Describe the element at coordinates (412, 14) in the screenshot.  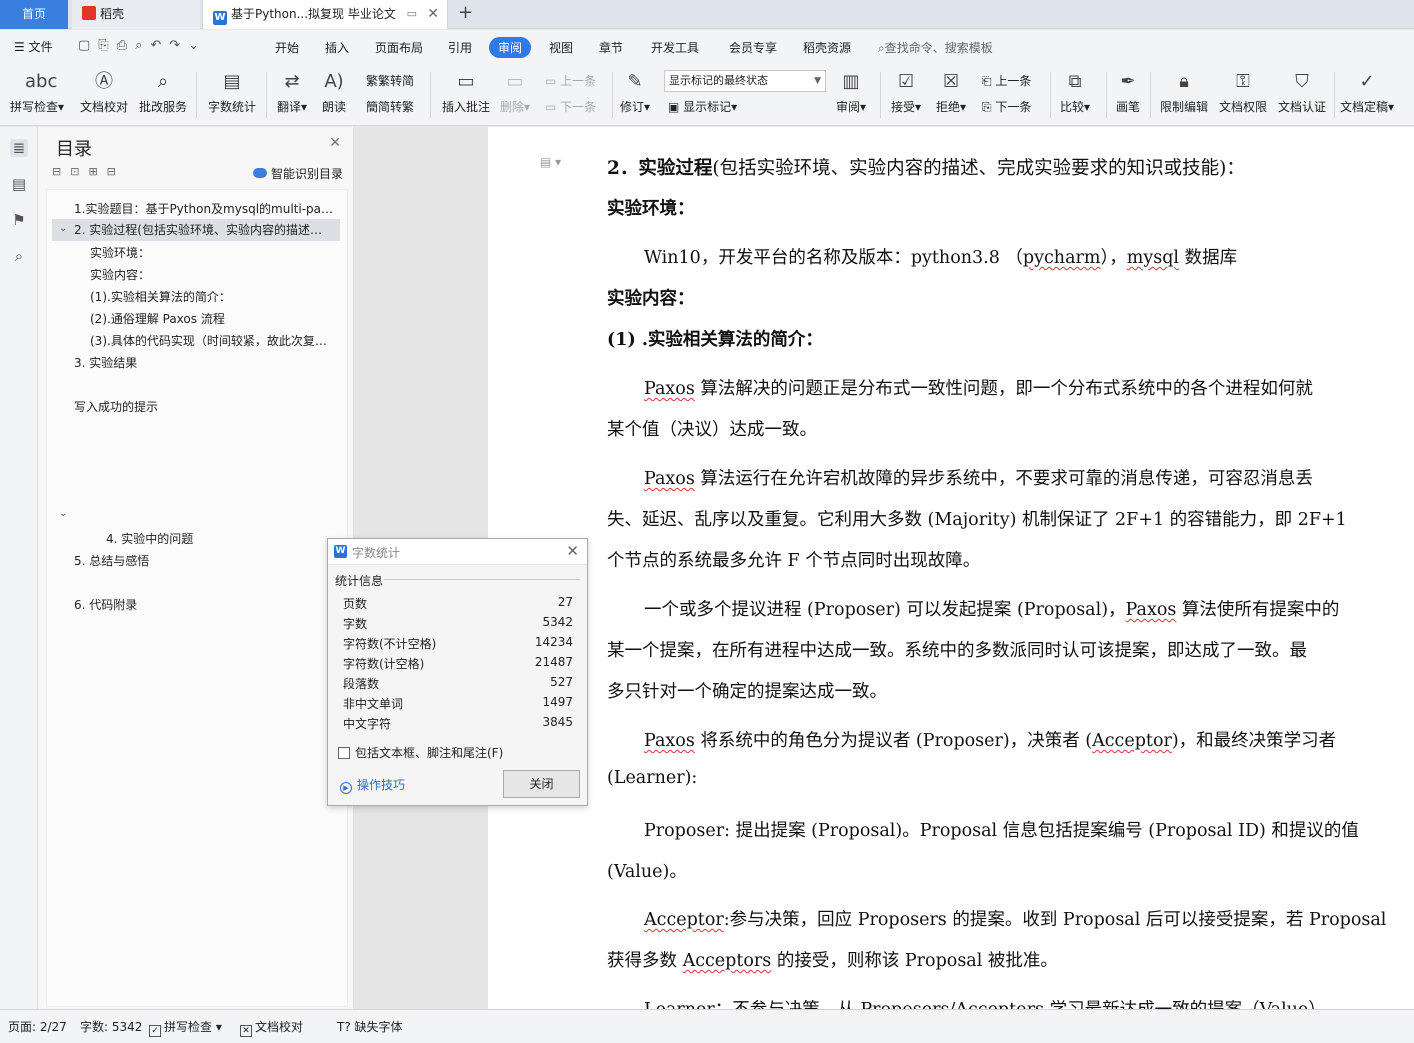
I see `pin-icon: ▭` at that location.